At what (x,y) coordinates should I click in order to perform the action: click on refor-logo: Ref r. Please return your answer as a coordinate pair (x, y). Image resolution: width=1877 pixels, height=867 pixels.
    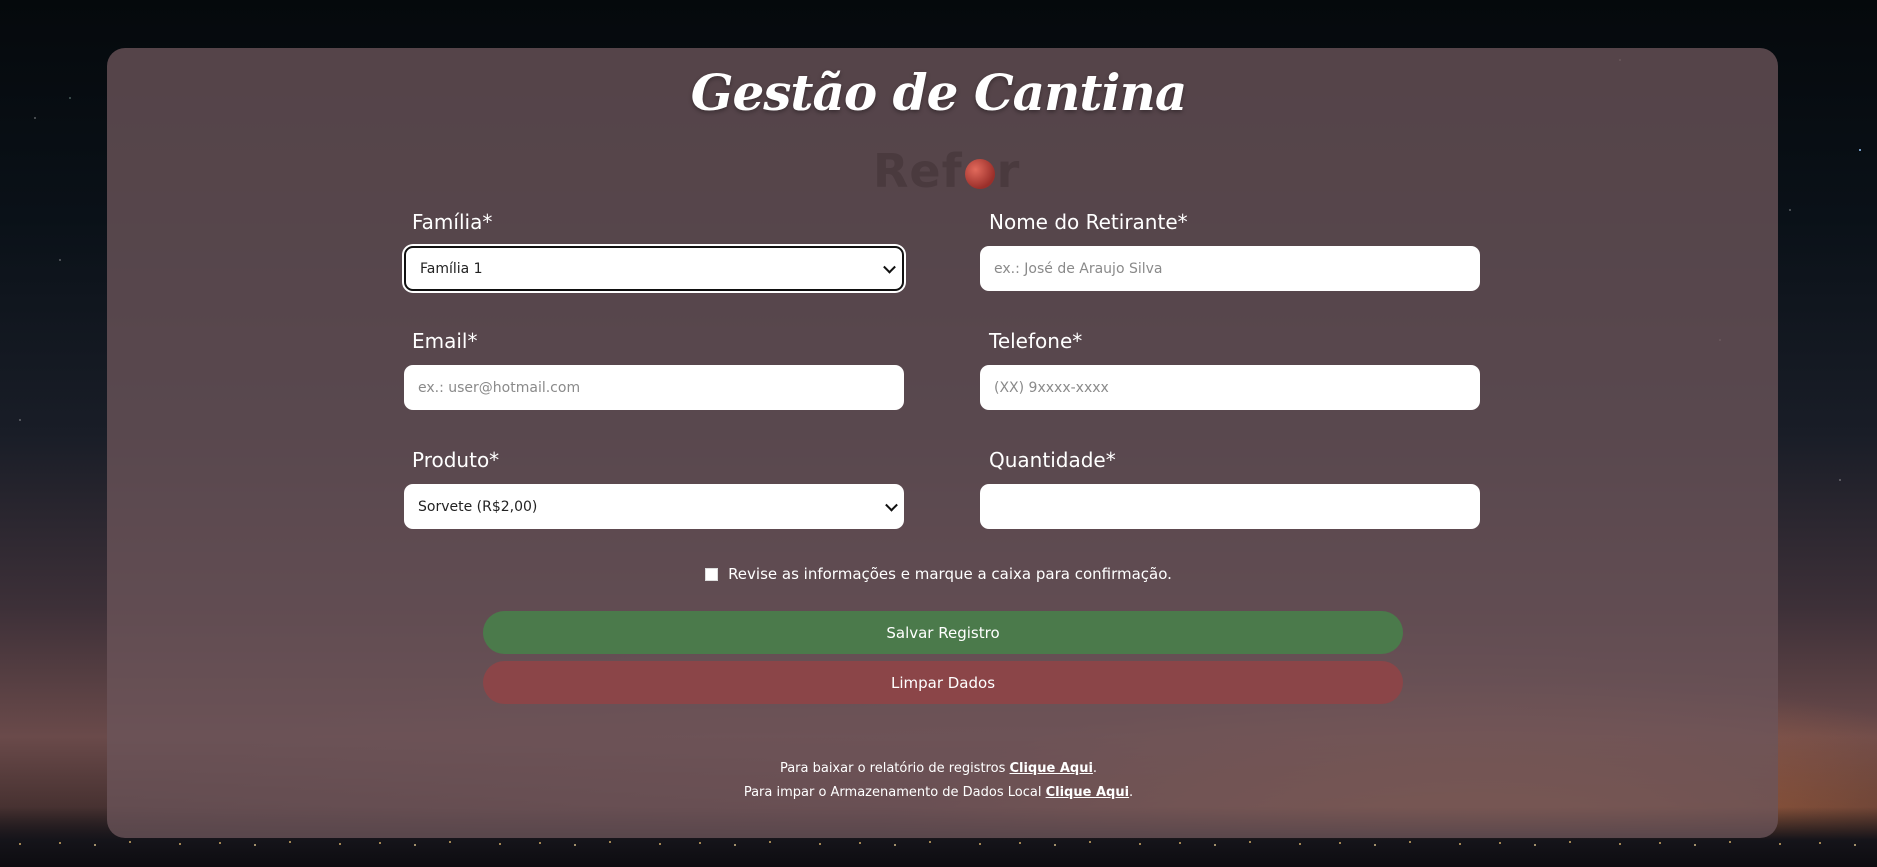
    Looking at the image, I should click on (947, 171).